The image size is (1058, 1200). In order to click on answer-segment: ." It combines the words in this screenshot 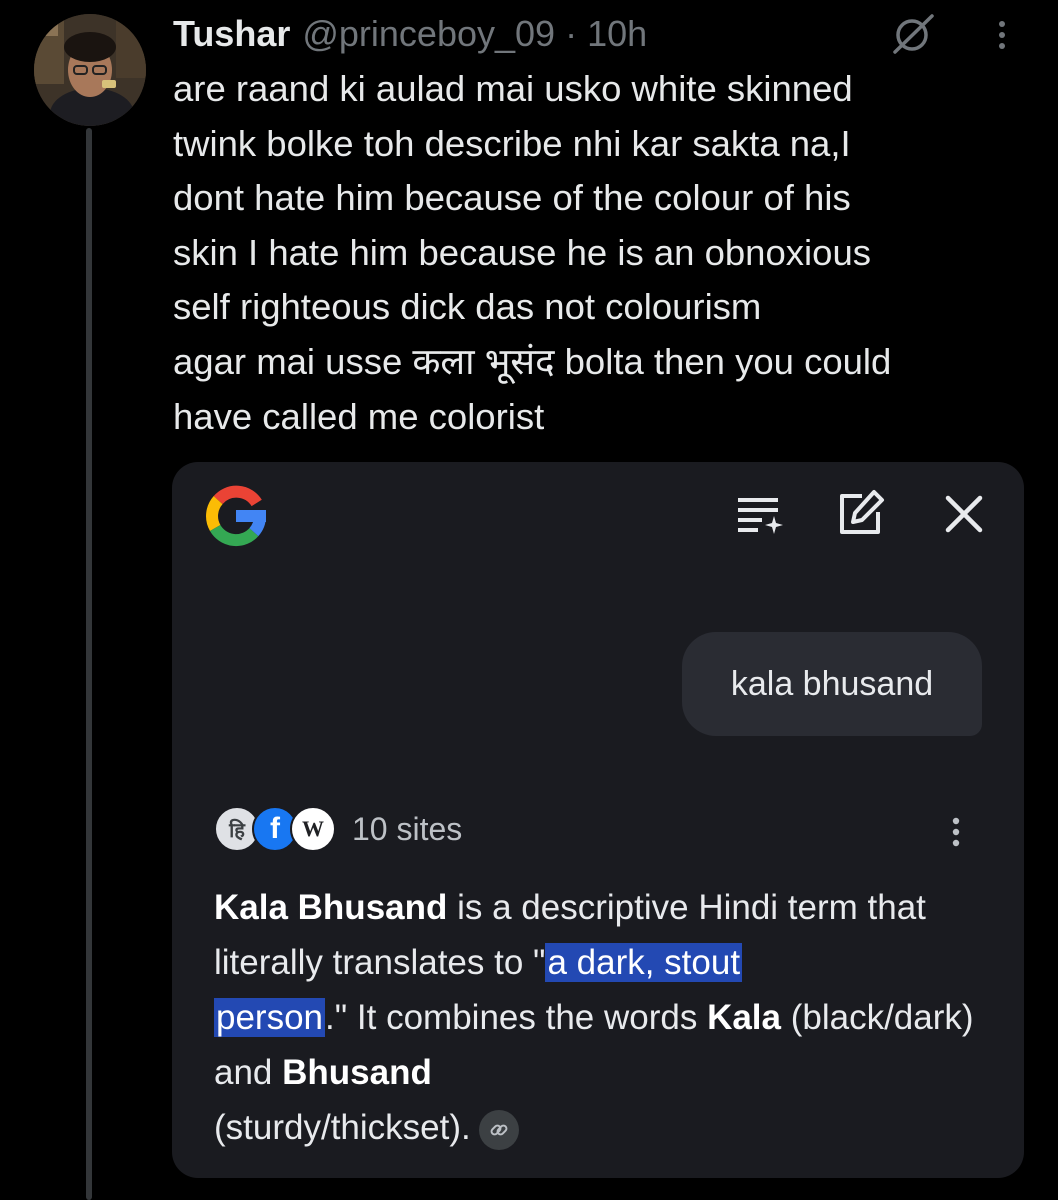, I will do `click(516, 1017)`.